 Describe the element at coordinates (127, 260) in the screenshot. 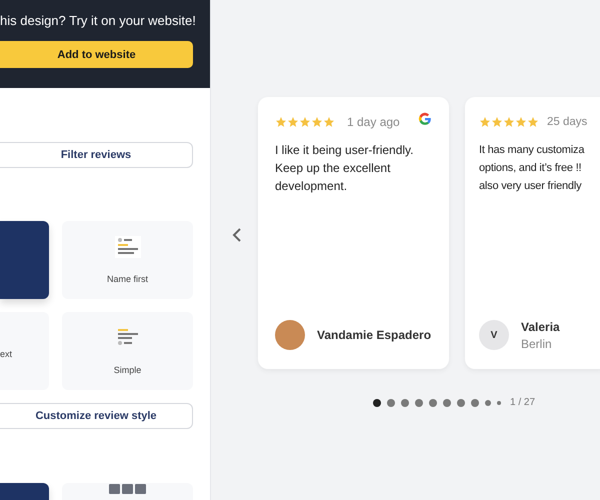

I see `style-option: Name first` at that location.